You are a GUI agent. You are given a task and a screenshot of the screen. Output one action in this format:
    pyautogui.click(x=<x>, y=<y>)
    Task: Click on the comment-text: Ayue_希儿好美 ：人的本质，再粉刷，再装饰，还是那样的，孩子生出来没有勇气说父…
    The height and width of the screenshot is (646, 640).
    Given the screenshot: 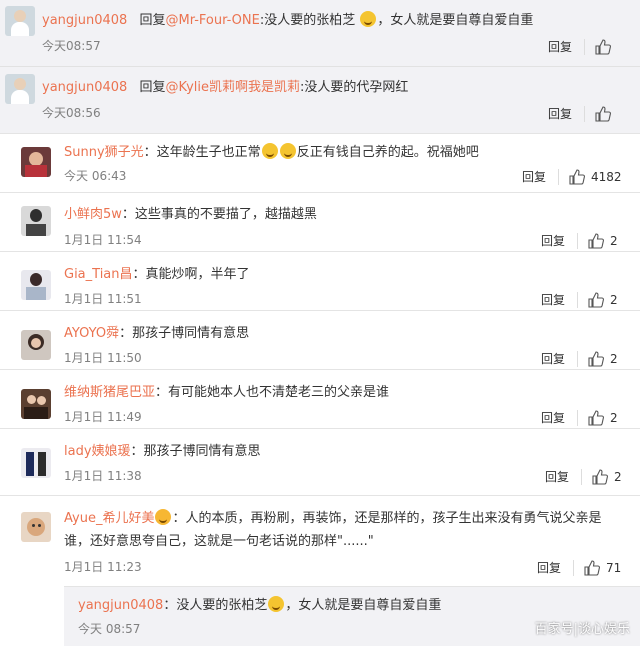 What is the action you would take?
    pyautogui.click(x=332, y=518)
    